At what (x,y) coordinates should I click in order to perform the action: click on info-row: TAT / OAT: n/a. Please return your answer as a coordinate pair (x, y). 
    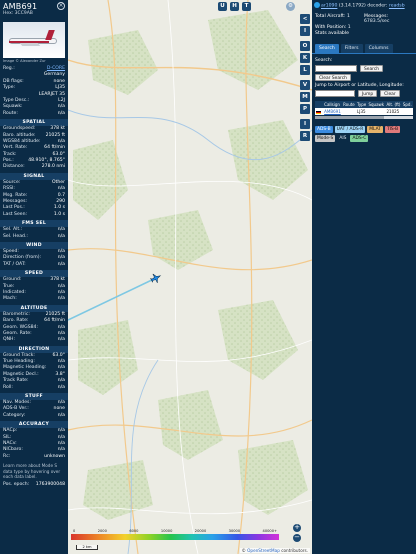
    Looking at the image, I should click on (34, 265).